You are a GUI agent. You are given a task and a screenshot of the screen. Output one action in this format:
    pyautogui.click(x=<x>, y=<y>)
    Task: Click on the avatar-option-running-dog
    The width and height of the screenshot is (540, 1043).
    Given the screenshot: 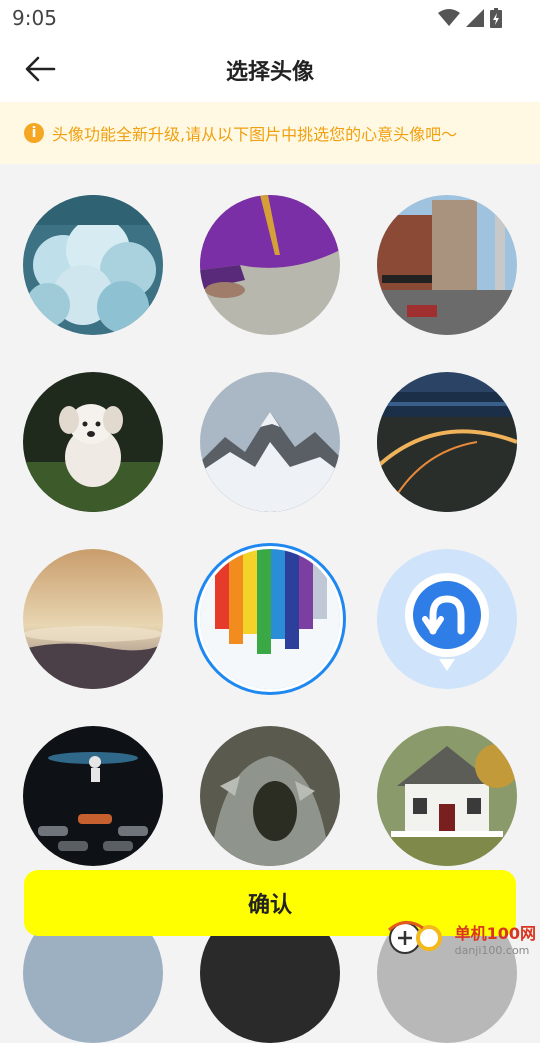 What is the action you would take?
    pyautogui.click(x=93, y=442)
    